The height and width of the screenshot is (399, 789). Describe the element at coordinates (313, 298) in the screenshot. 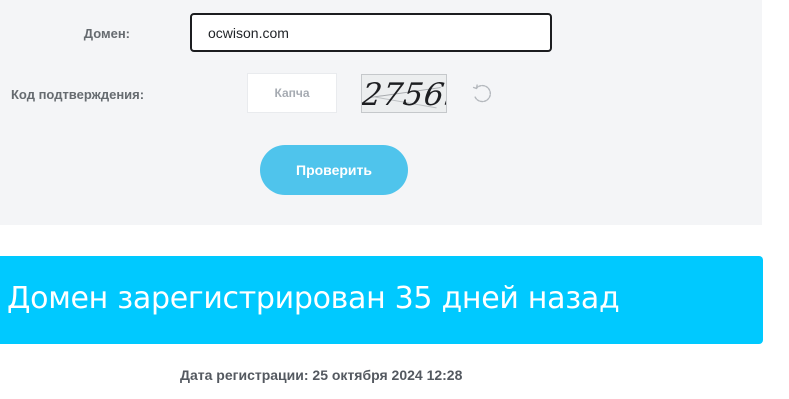

I see `domain-age-text: Домен зарегистрирован 35 дней назад` at that location.